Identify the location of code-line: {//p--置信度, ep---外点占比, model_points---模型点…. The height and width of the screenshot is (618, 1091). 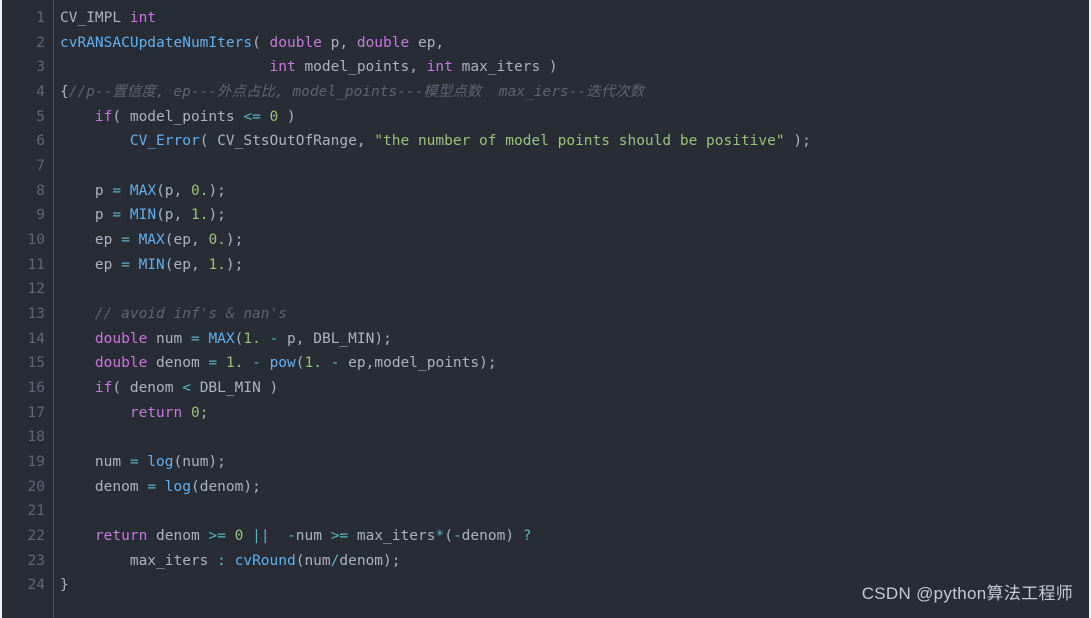
(574, 92).